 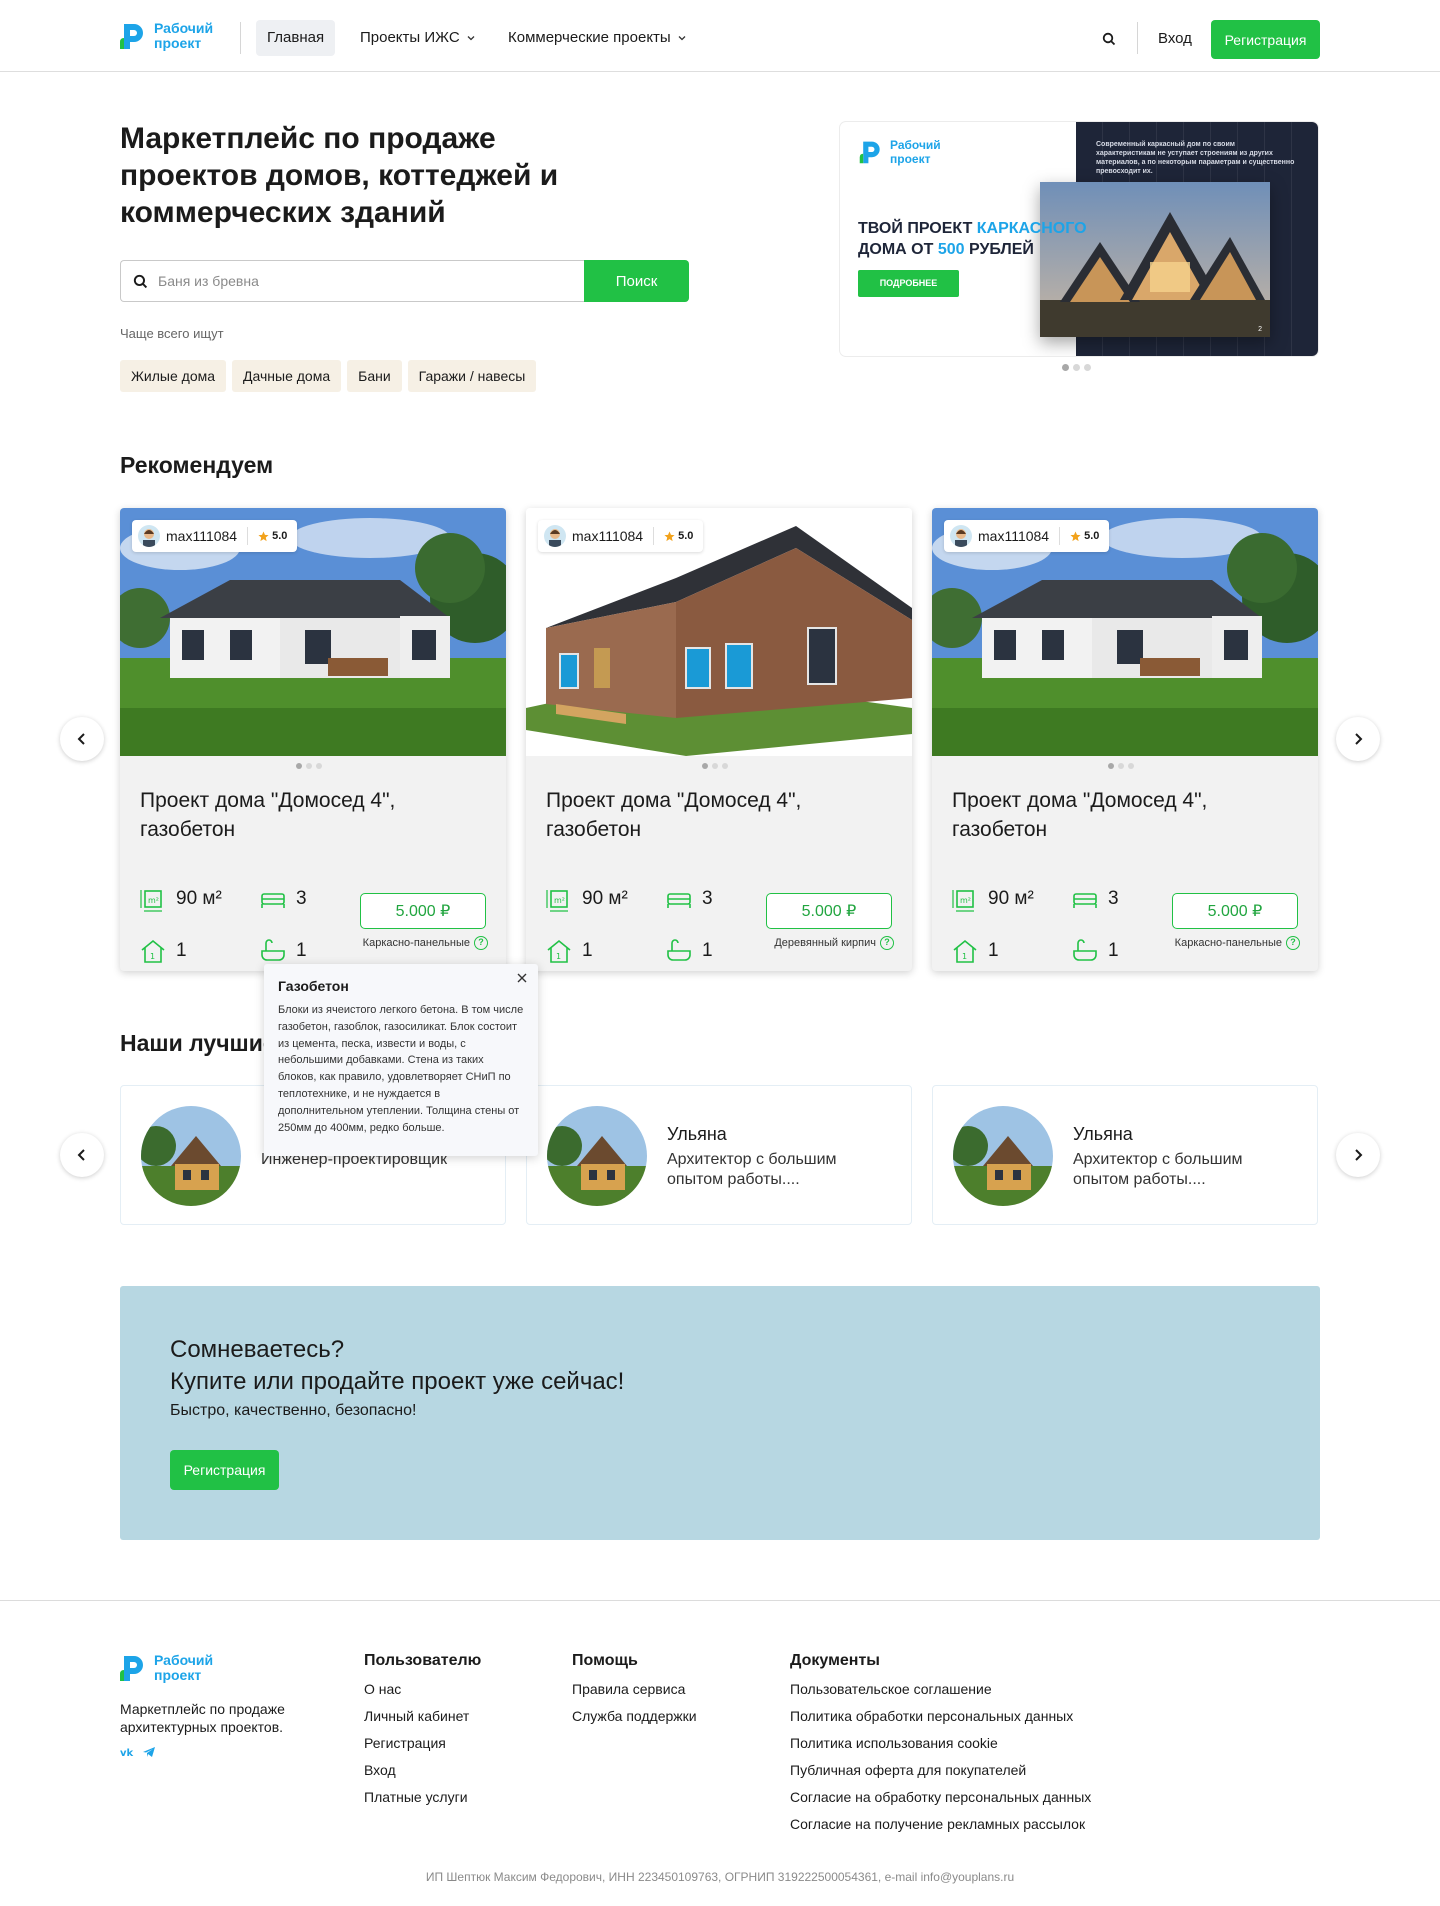 What do you see at coordinates (128, 1752) in the screenshot?
I see `vk-icon: vk` at bounding box center [128, 1752].